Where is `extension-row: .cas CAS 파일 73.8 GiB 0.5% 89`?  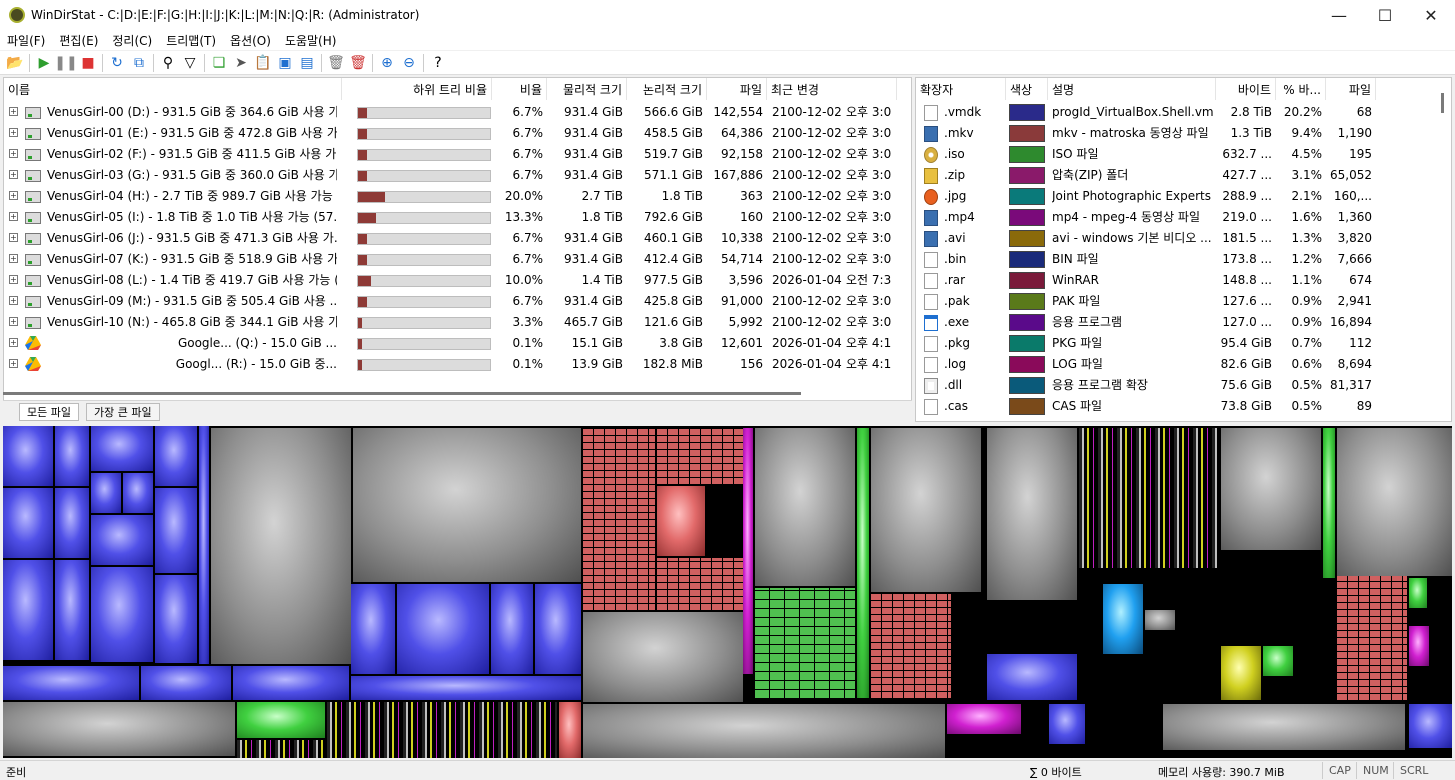 extension-row: .cas CAS 파일 73.8 GiB 0.5% 89 is located at coordinates (1176, 406).